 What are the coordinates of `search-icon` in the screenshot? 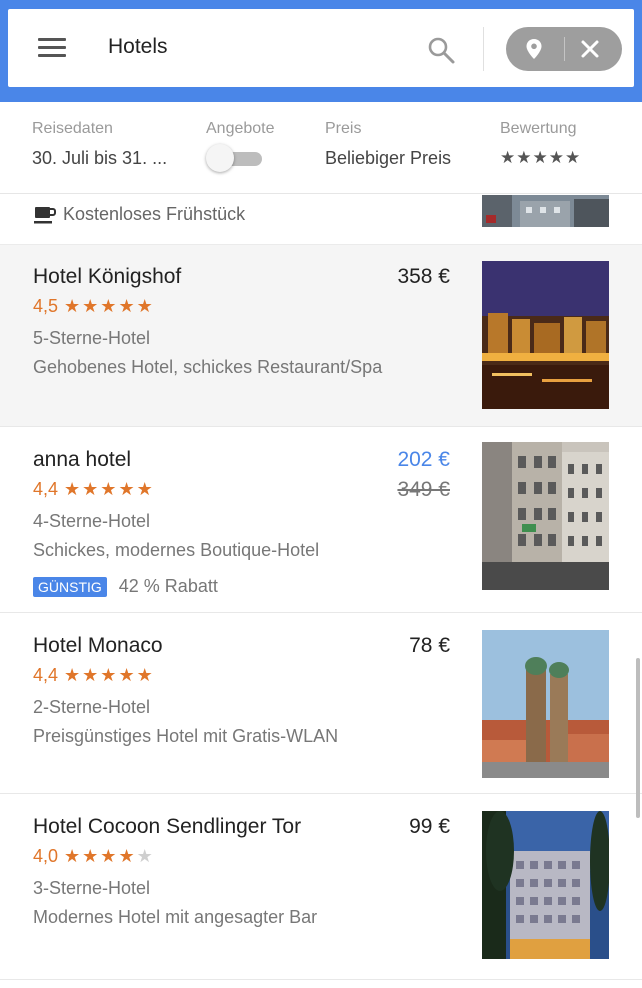 It's located at (441, 50).